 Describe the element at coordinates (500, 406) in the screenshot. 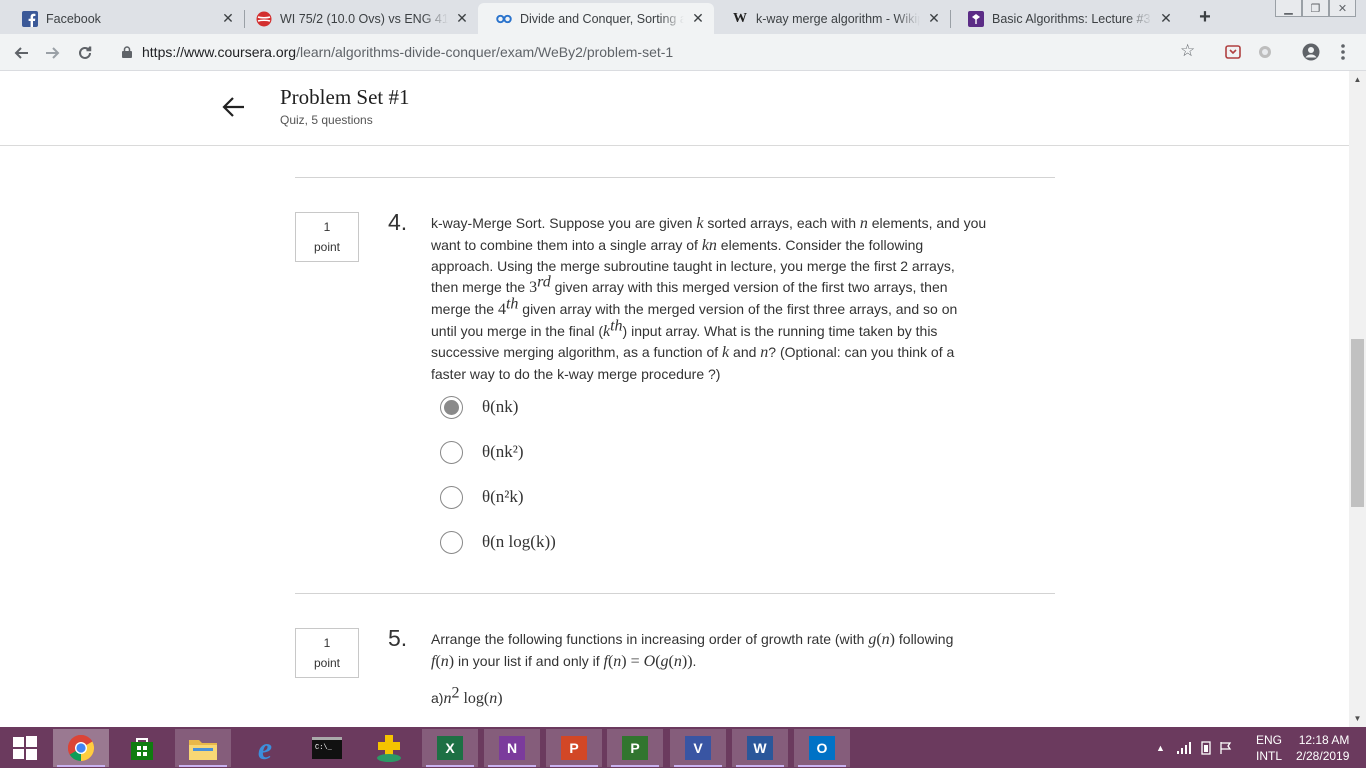

I see `option-label: θ(nk)` at that location.